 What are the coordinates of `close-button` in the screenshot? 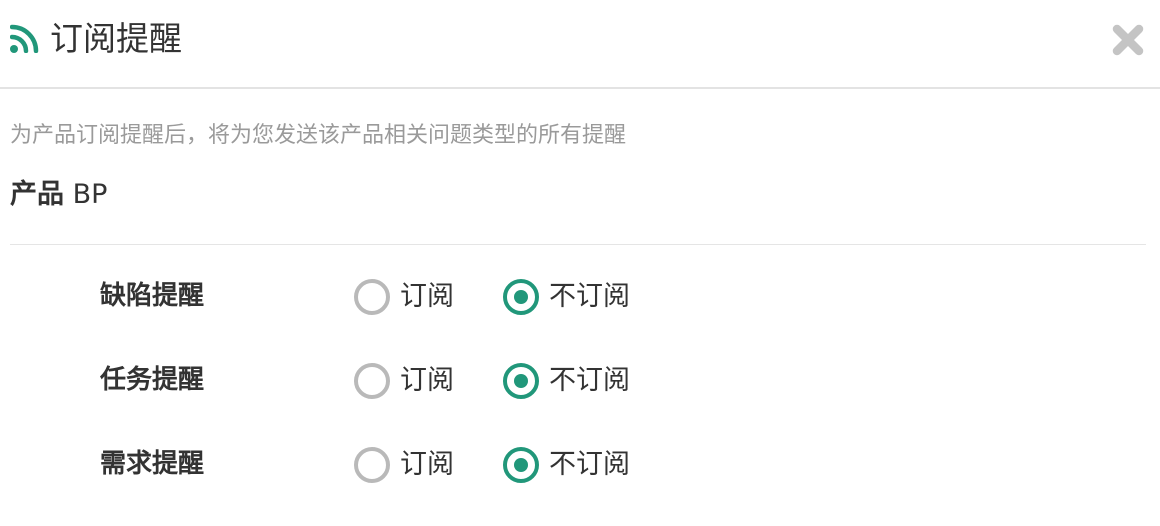 It's located at (1128, 40).